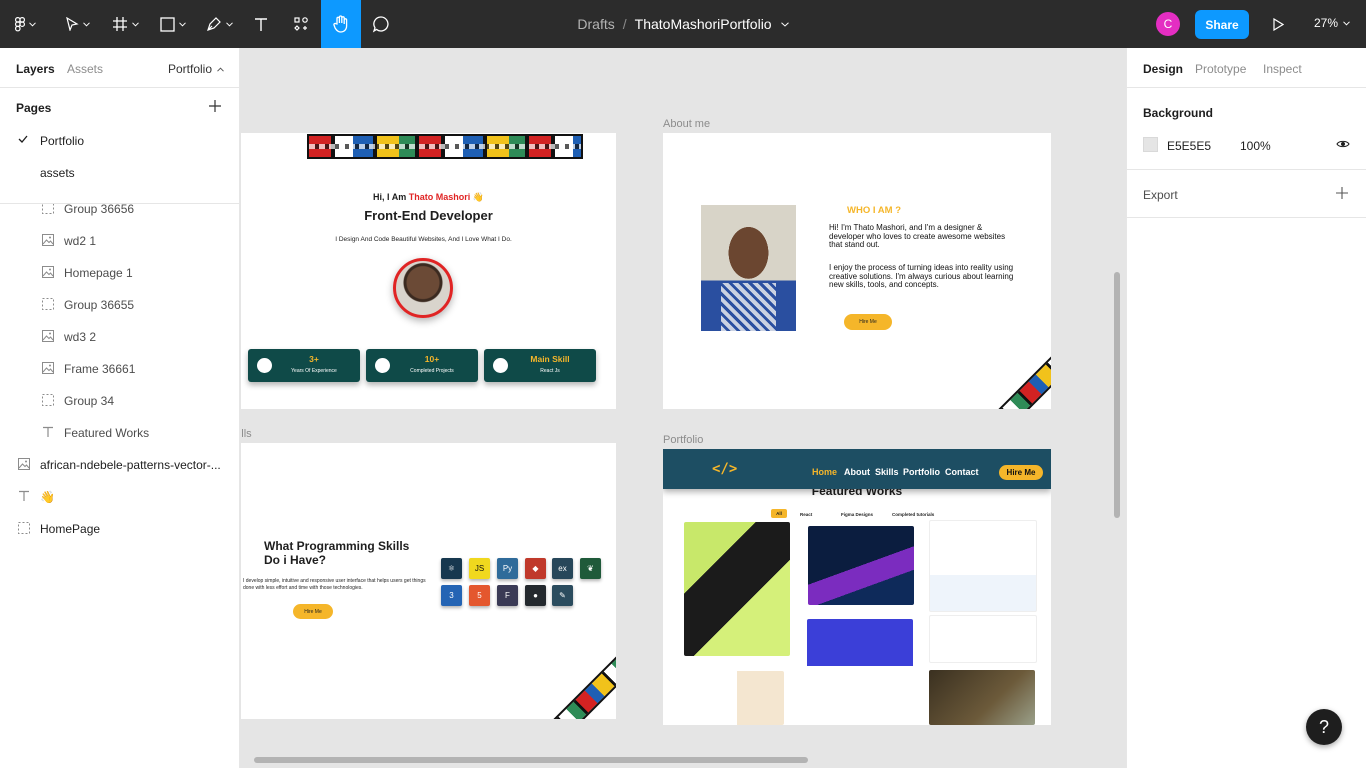  What do you see at coordinates (1117, 395) in the screenshot?
I see `vertical-scrollbar` at bounding box center [1117, 395].